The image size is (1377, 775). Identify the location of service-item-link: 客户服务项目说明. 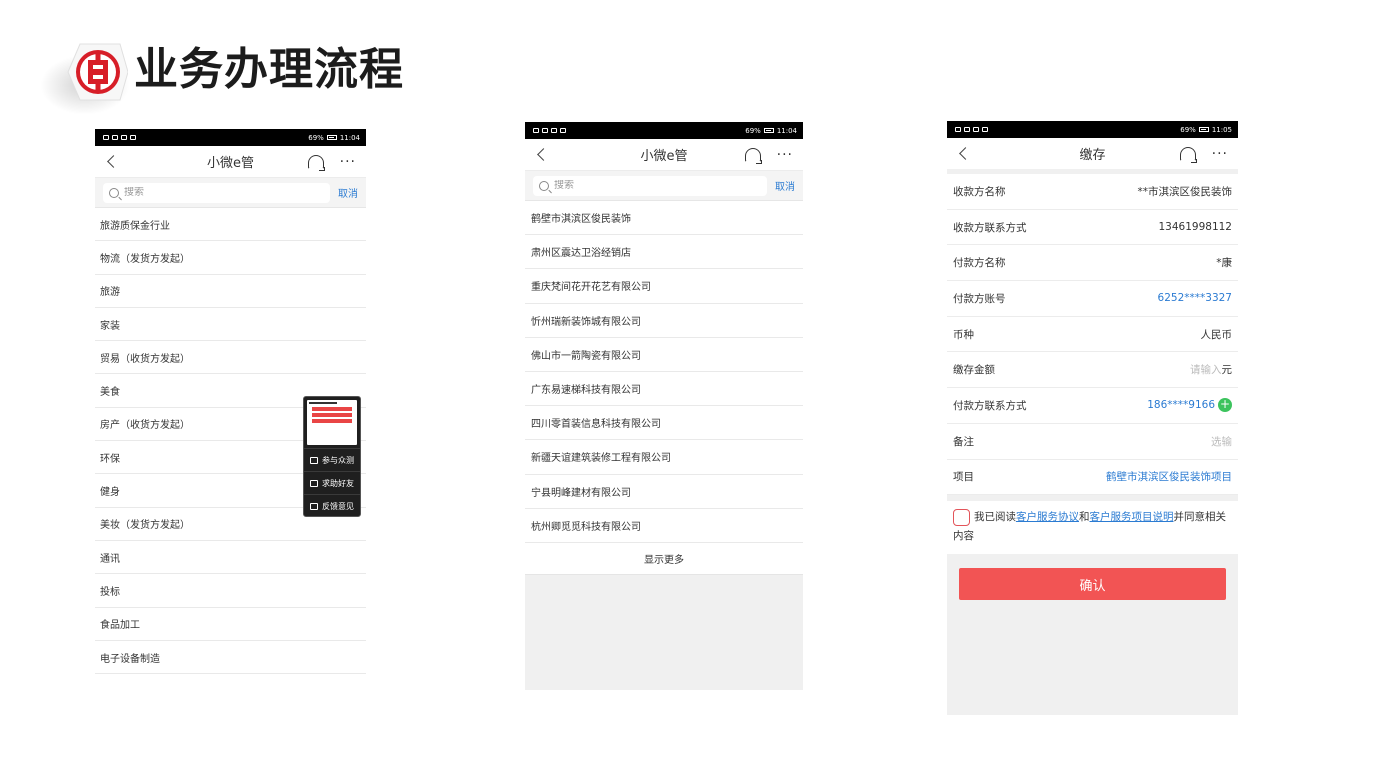
(1132, 517).